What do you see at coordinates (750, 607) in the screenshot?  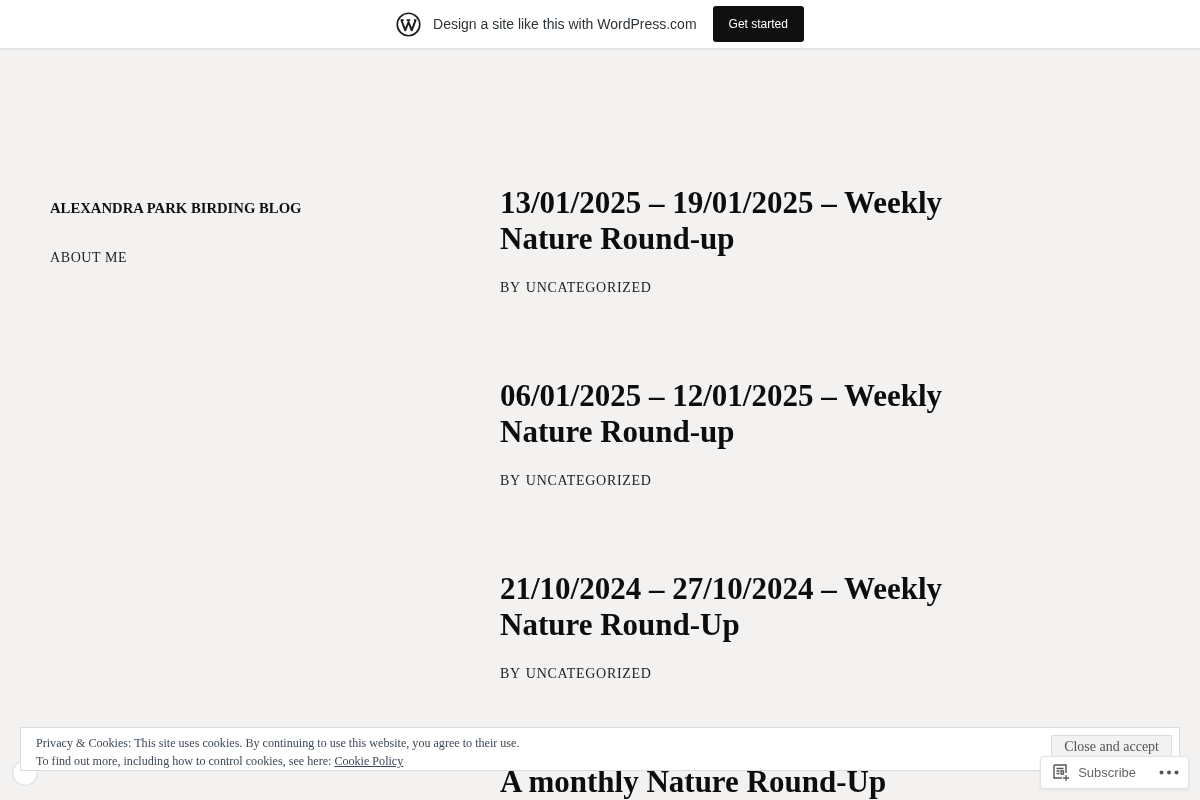 I see `post-title: 21/10/2024 – 27/10/2024 – Weekly Nature Round-Up` at bounding box center [750, 607].